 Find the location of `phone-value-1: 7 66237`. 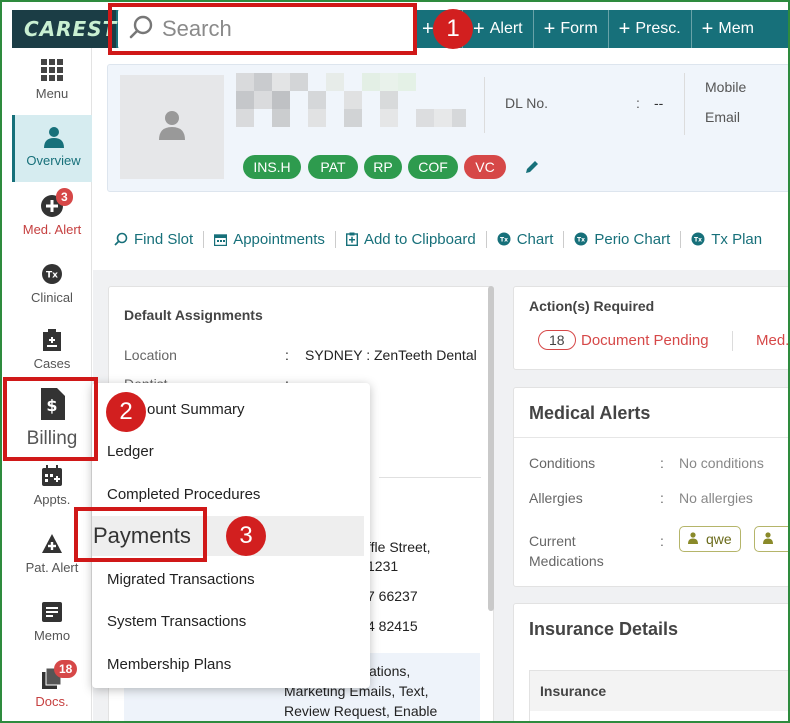

phone-value-1: 7 66237 is located at coordinates (392, 596).